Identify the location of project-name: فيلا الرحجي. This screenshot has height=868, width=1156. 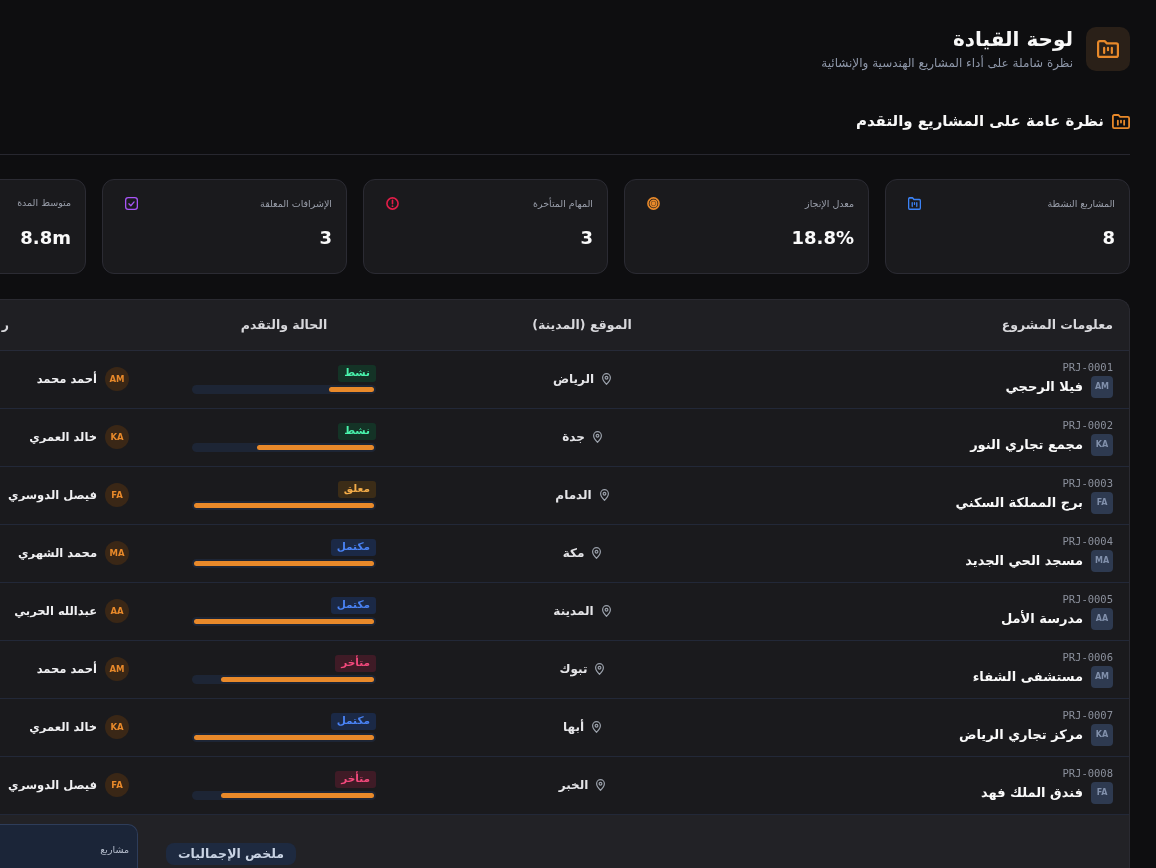
(1044, 387).